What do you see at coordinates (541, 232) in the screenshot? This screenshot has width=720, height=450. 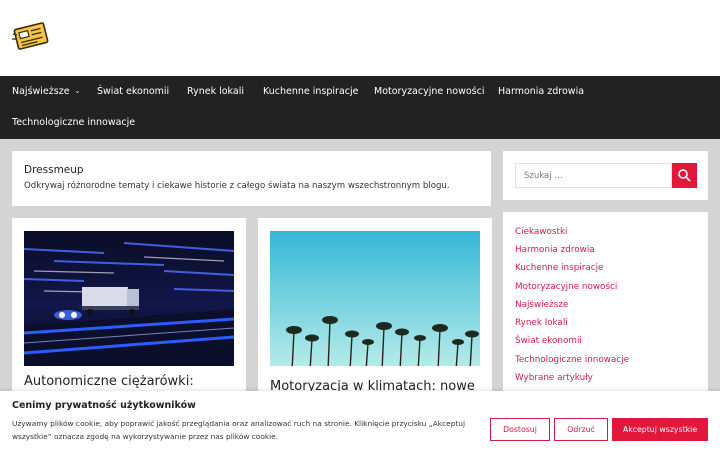 I see `category-link-ciekawostki: Ciekawostki` at bounding box center [541, 232].